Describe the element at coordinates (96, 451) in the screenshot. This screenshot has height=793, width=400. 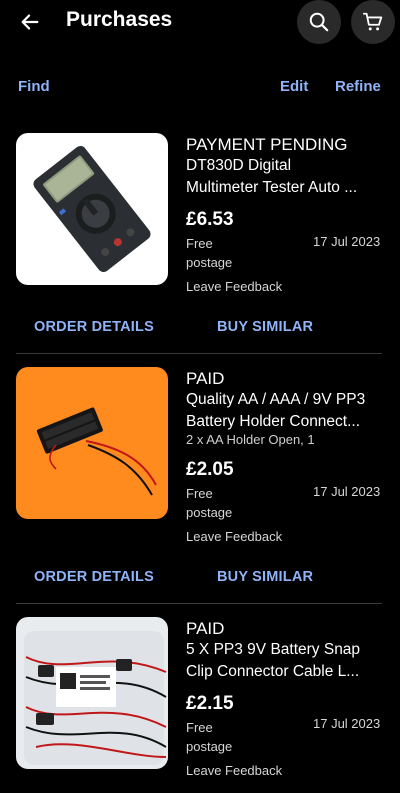
I see `battery-holder-image` at that location.